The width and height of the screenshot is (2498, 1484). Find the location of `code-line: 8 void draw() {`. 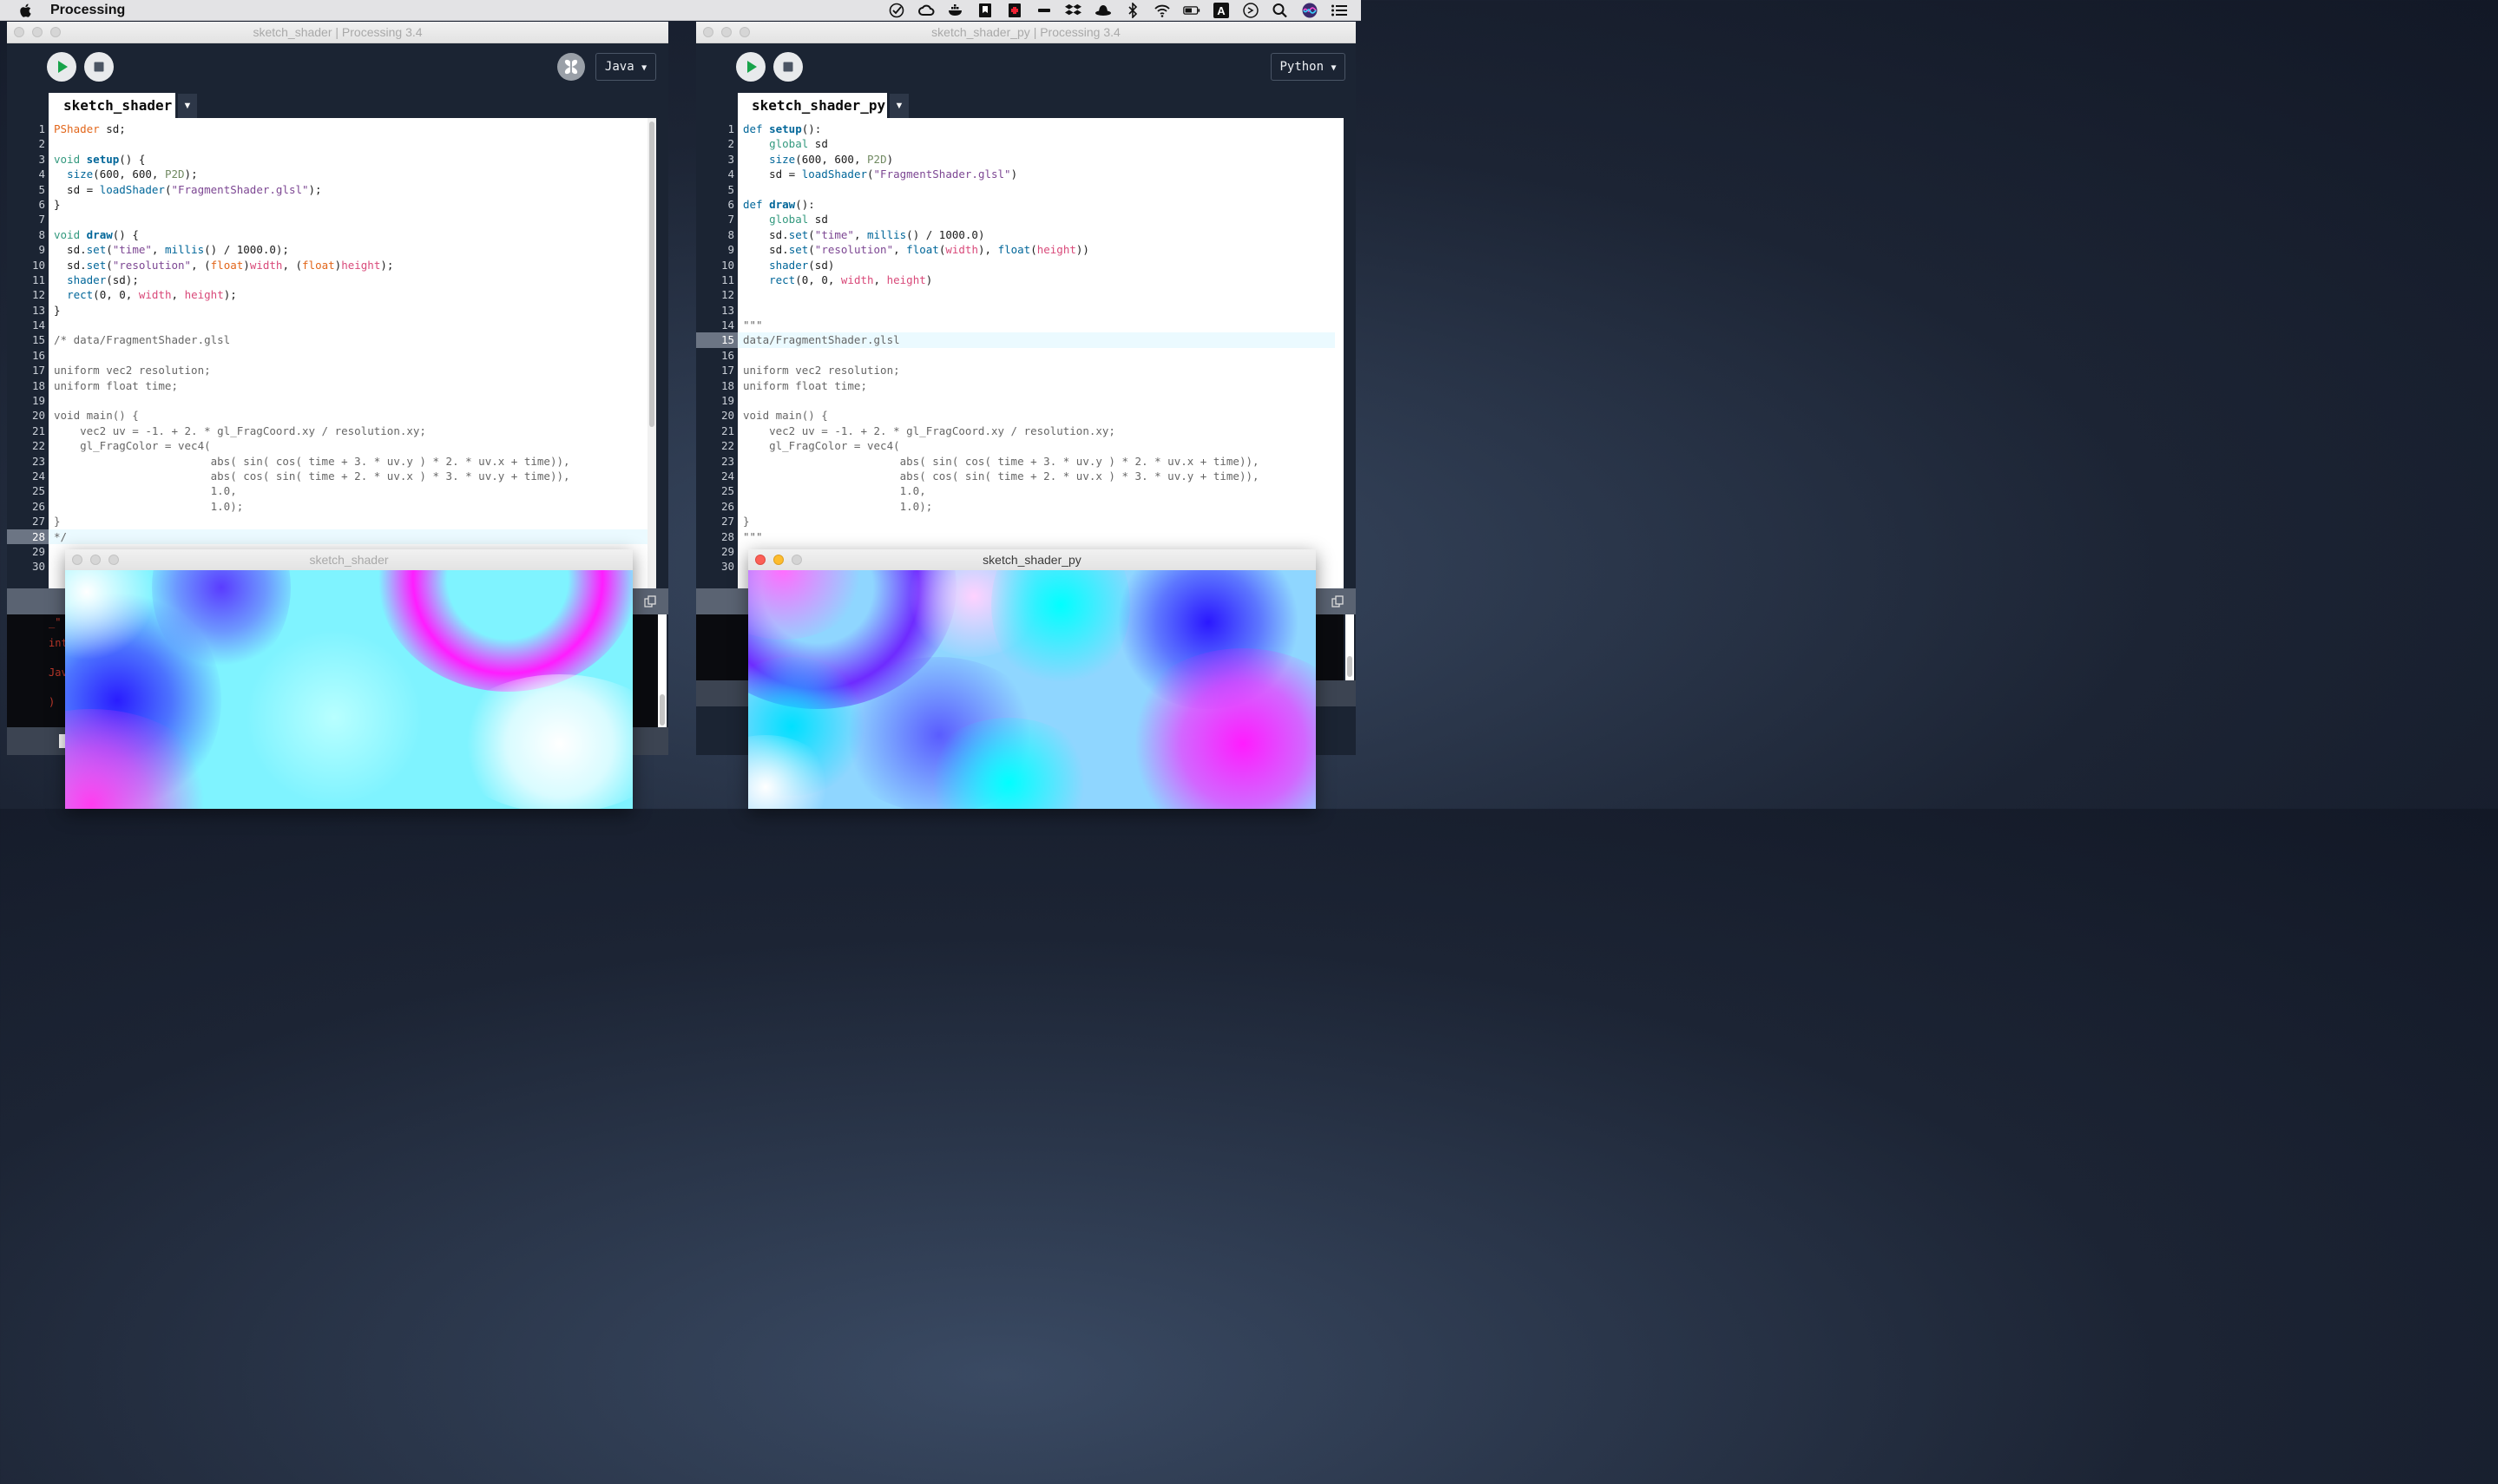

code-line: 8 void draw() { is located at coordinates (331, 234).